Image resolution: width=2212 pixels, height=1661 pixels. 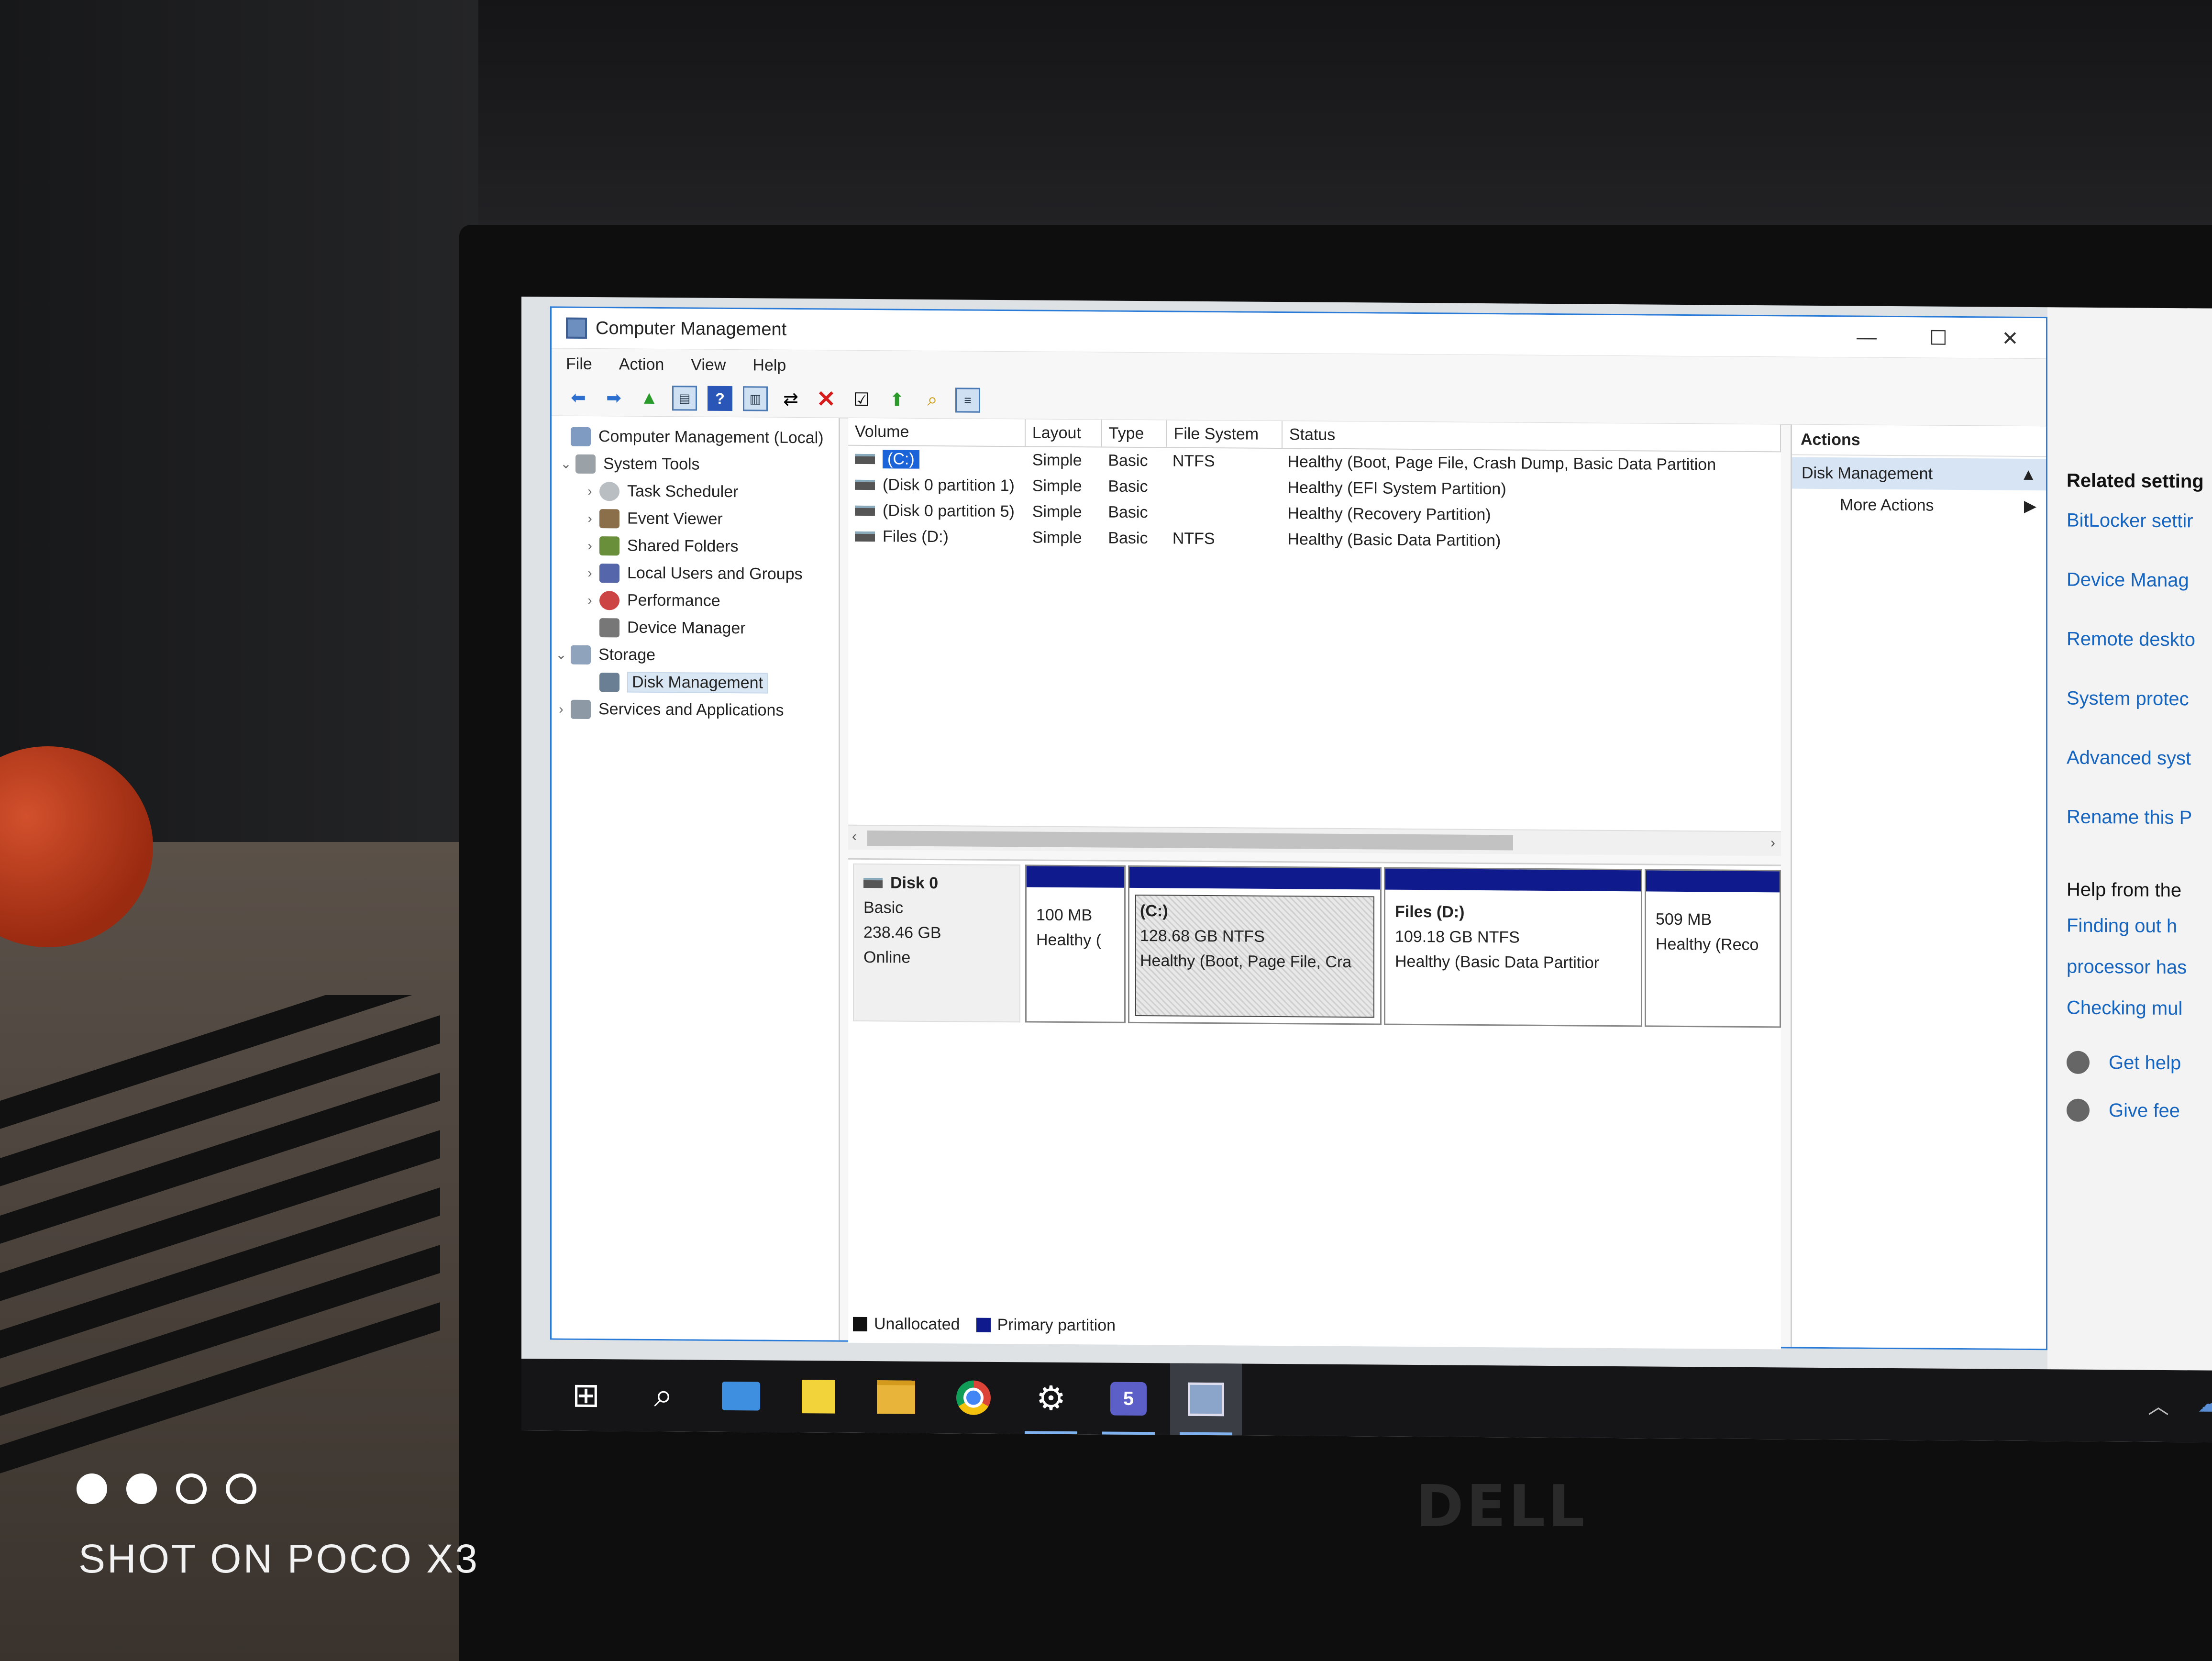 What do you see at coordinates (1051, 1398) in the screenshot?
I see `settings-gear-icon: ⚙` at bounding box center [1051, 1398].